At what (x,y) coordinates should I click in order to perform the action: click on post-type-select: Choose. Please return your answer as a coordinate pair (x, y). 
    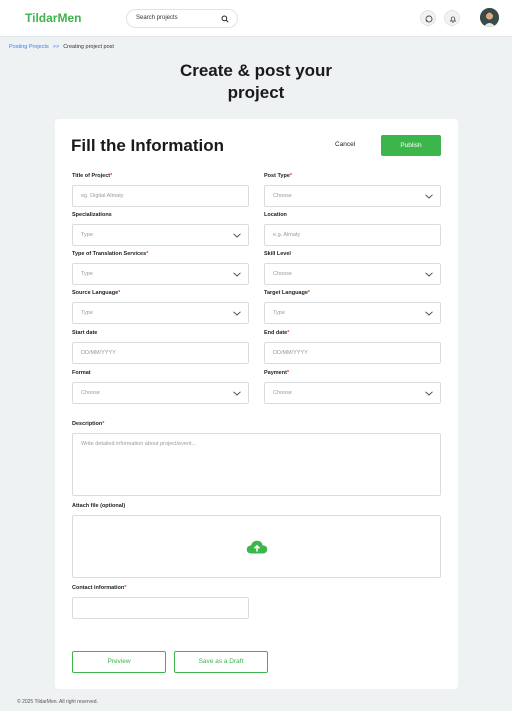
    Looking at the image, I should click on (352, 196).